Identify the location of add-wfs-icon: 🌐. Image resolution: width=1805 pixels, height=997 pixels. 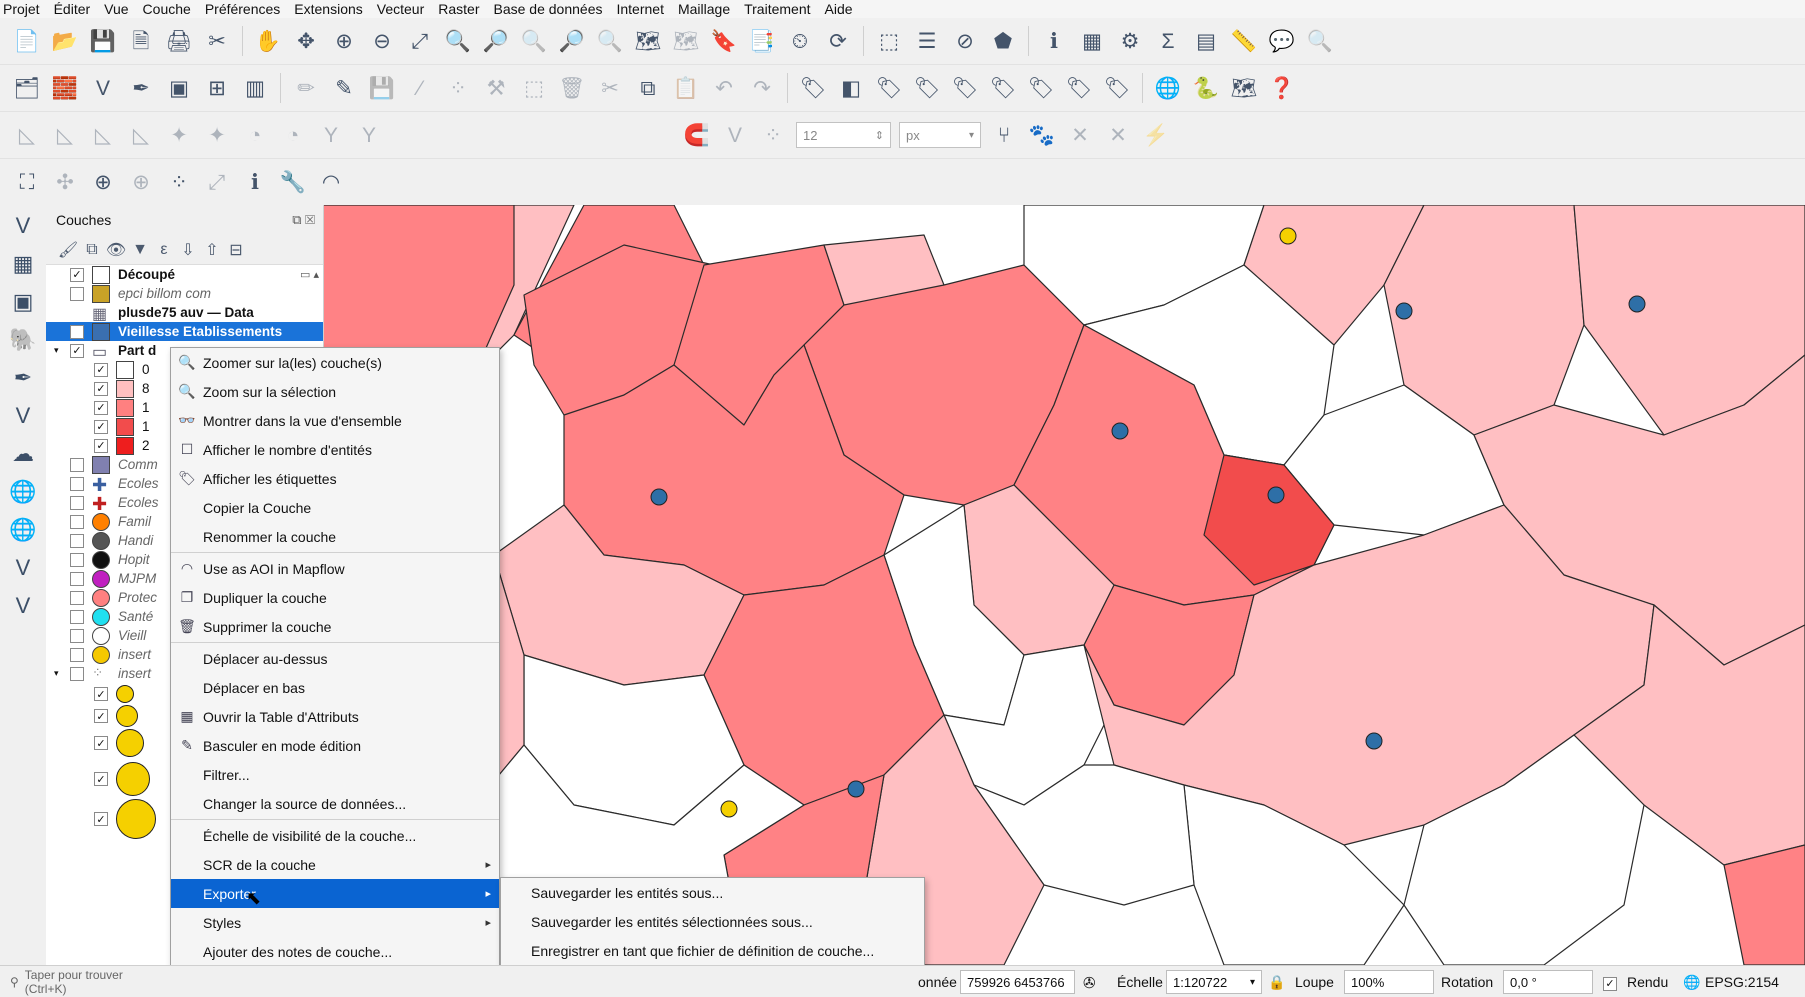
(23, 492).